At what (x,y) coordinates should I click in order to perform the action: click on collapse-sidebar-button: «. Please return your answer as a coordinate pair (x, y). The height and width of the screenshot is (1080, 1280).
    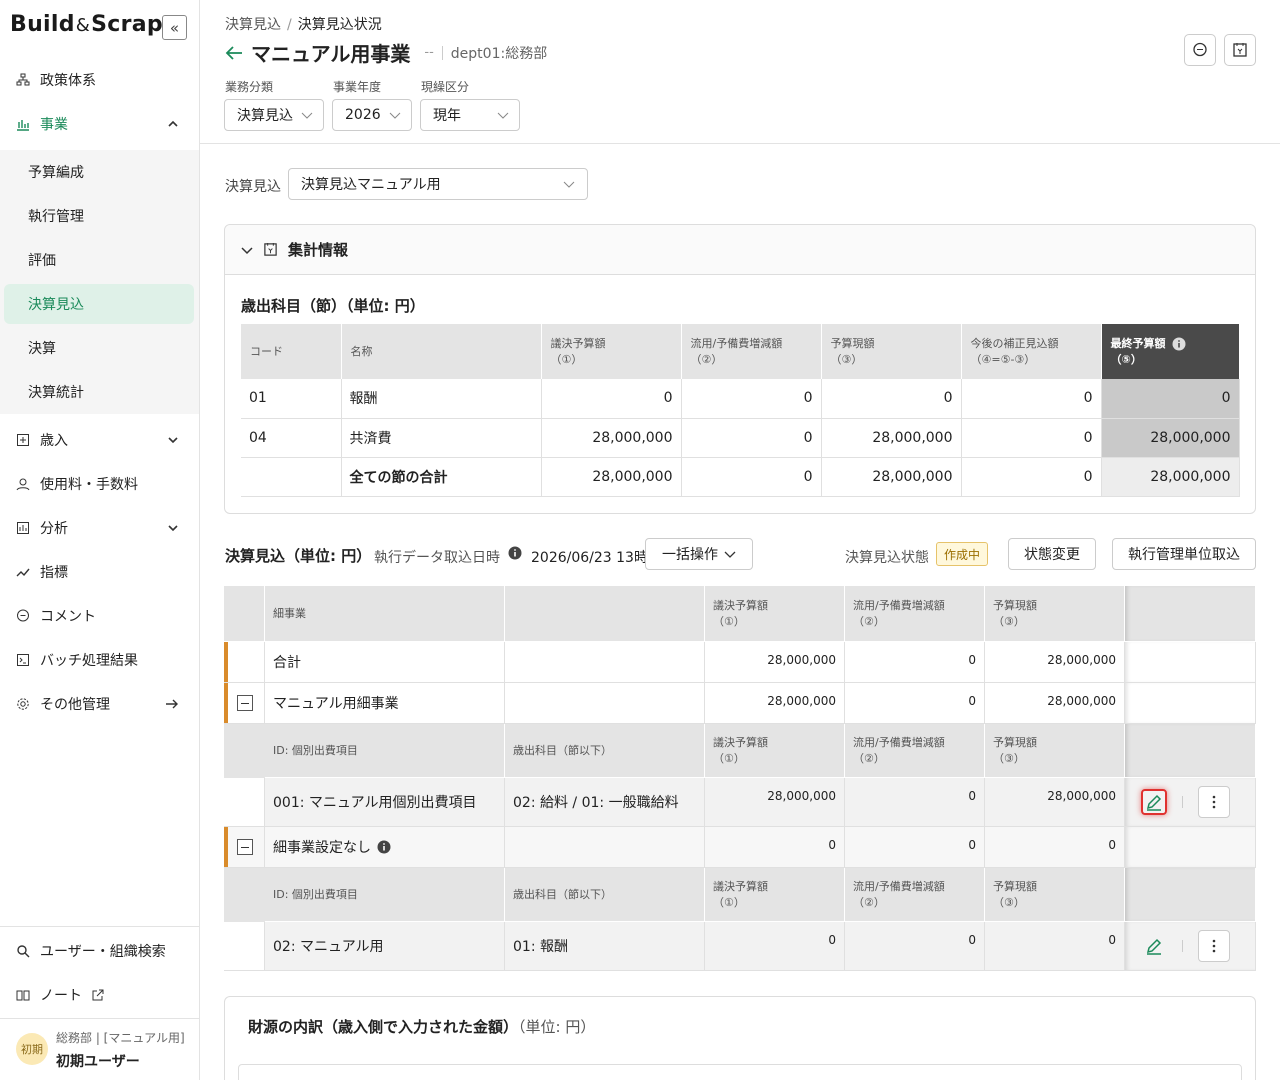
    Looking at the image, I should click on (174, 27).